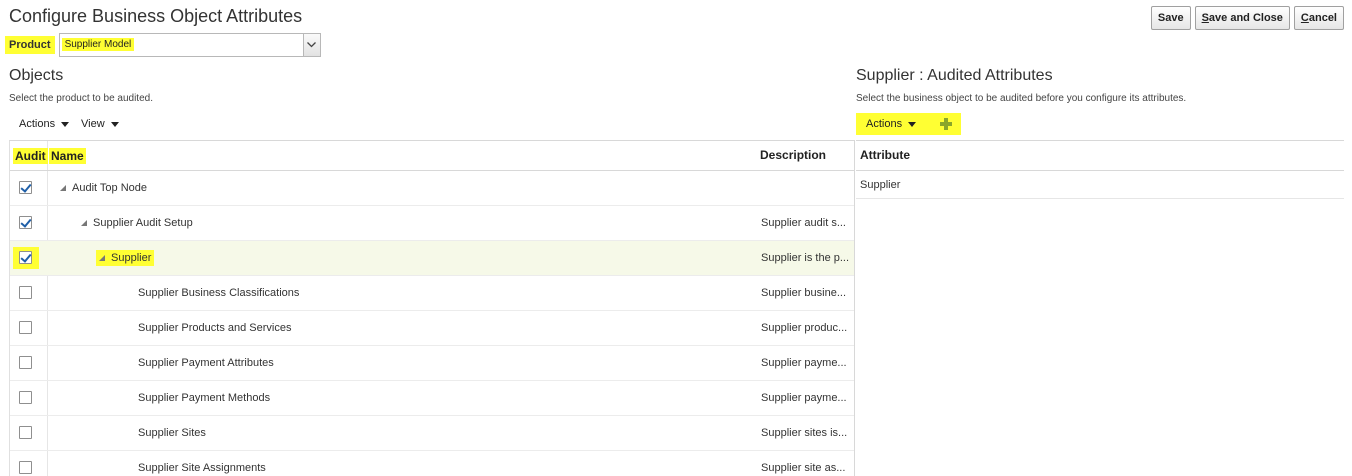 This screenshot has height=476, width=1352. What do you see at coordinates (30, 45) in the screenshot?
I see `product-label: Product` at bounding box center [30, 45].